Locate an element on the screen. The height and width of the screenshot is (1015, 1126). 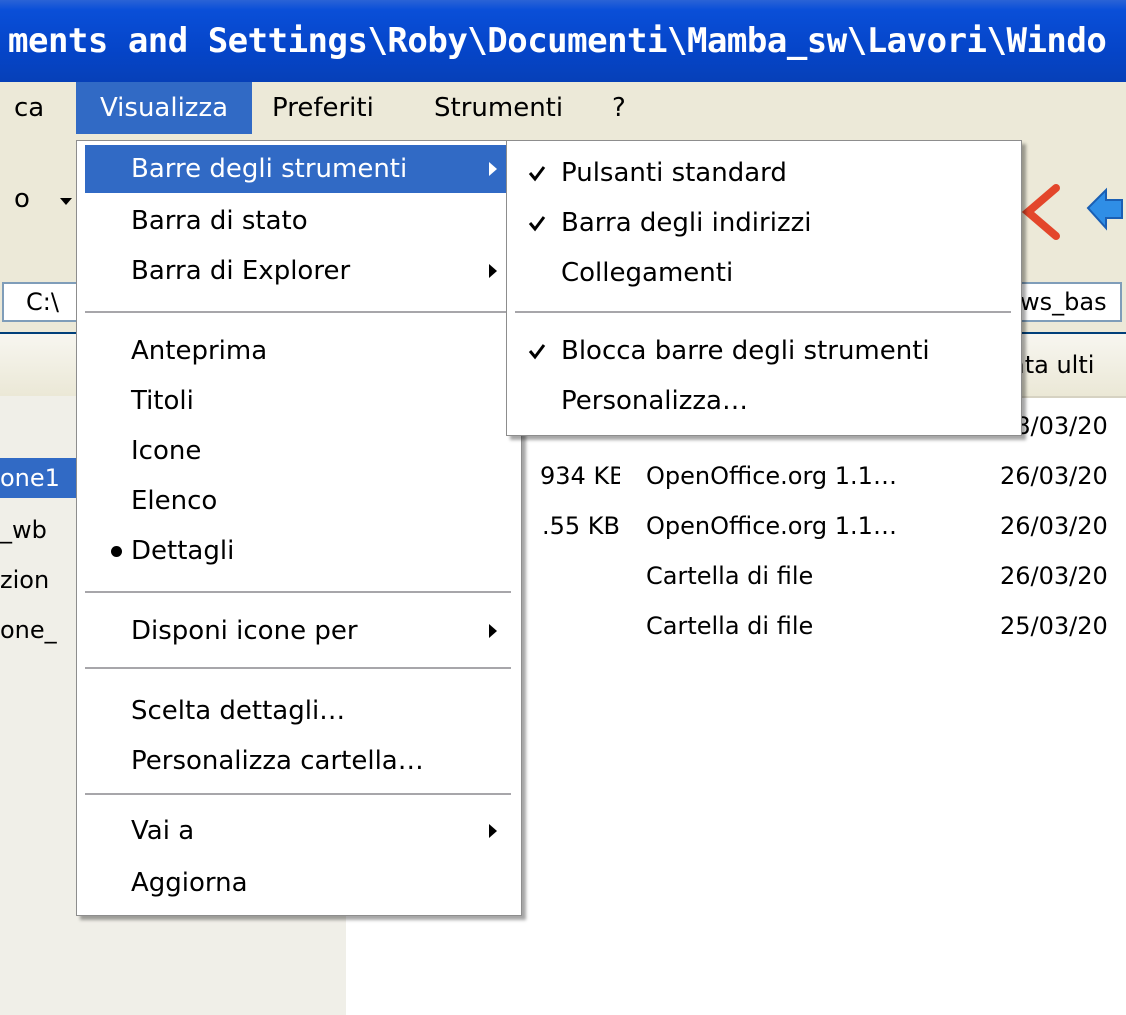
menu-item-label: Dettagli is located at coordinates (183, 551).